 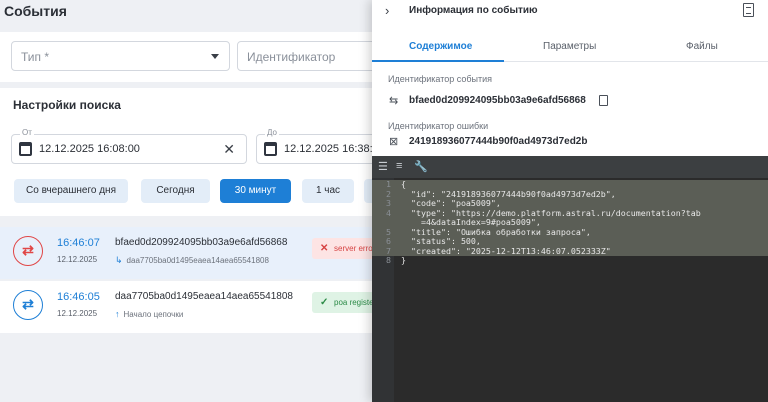 I want to click on identifier-placeholder: Идентификатор, so click(x=291, y=57).